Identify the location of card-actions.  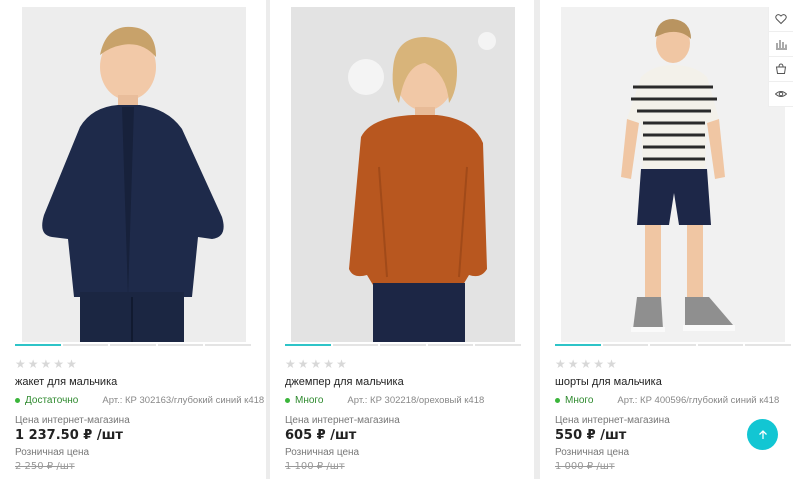
(780, 57).